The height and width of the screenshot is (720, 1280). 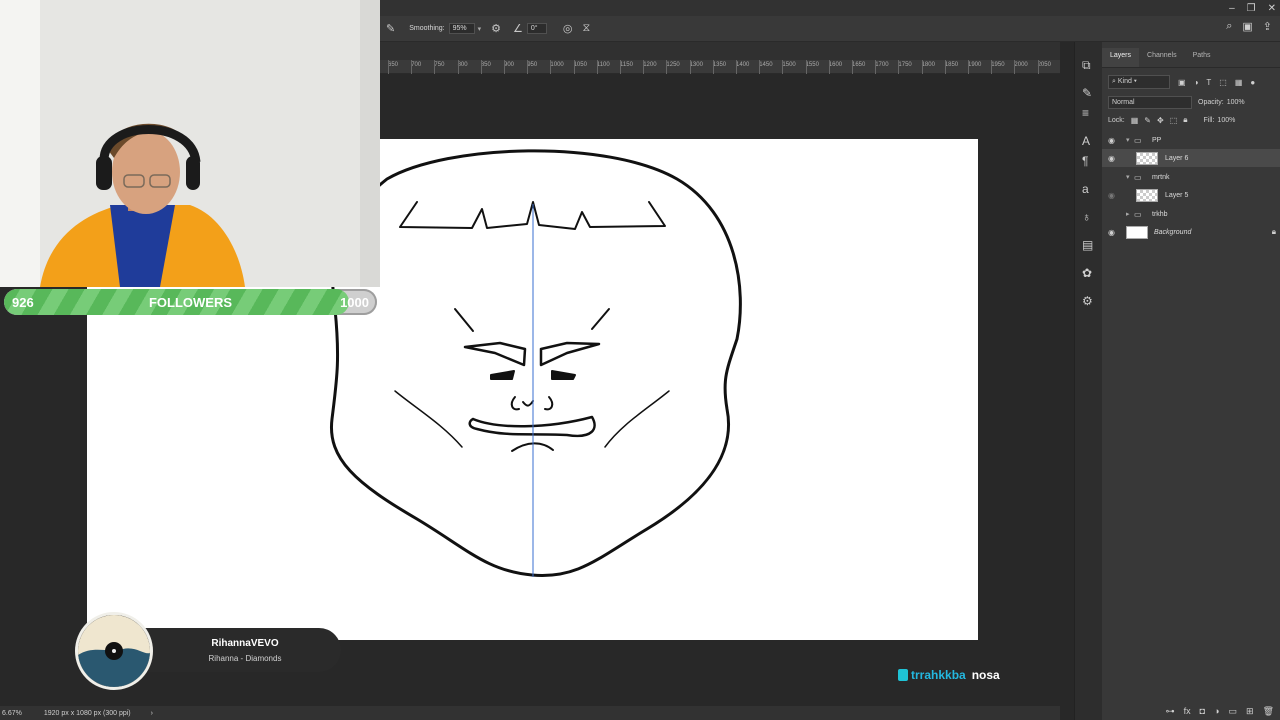 I want to click on layer-name: PP, so click(x=1157, y=140).